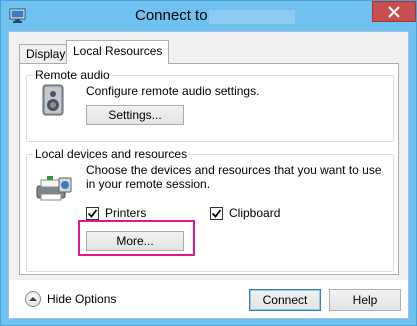 The width and height of the screenshot is (417, 326). What do you see at coordinates (118, 52) in the screenshot?
I see `tab-local-resources: Local Resources` at bounding box center [118, 52].